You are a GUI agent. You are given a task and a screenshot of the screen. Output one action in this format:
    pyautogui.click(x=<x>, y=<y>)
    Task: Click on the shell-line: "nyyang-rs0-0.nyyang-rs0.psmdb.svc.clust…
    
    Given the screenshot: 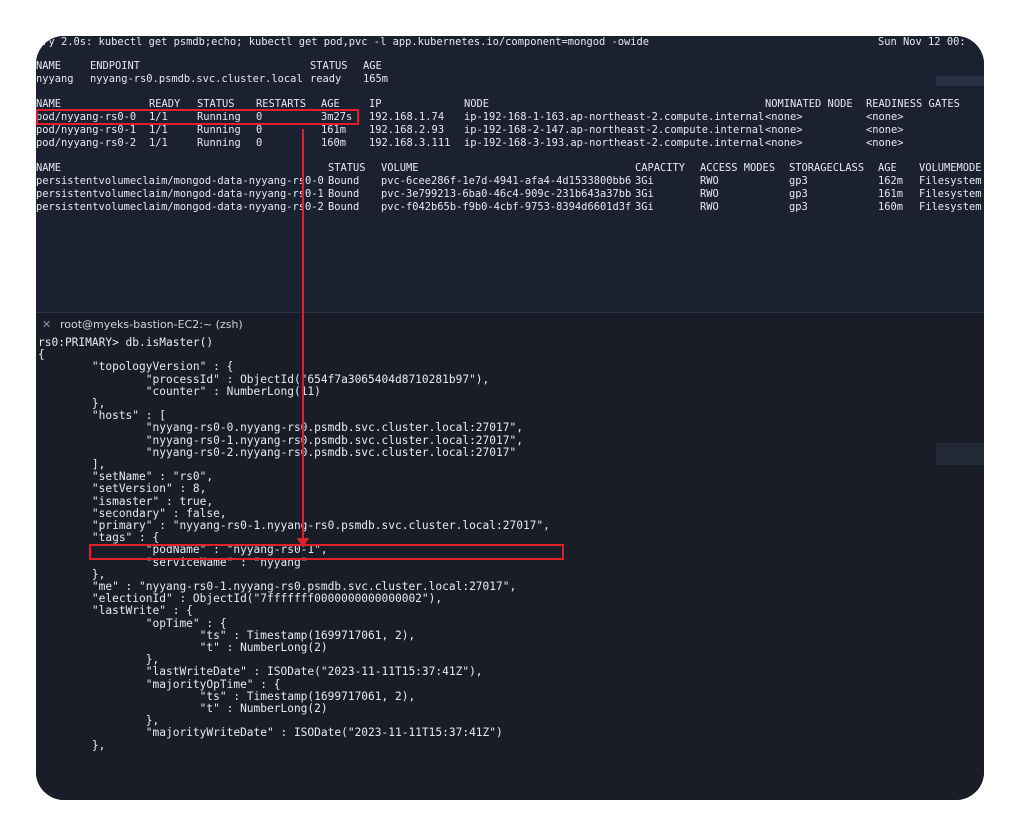 What is the action you would take?
    pyautogui.click(x=280, y=428)
    